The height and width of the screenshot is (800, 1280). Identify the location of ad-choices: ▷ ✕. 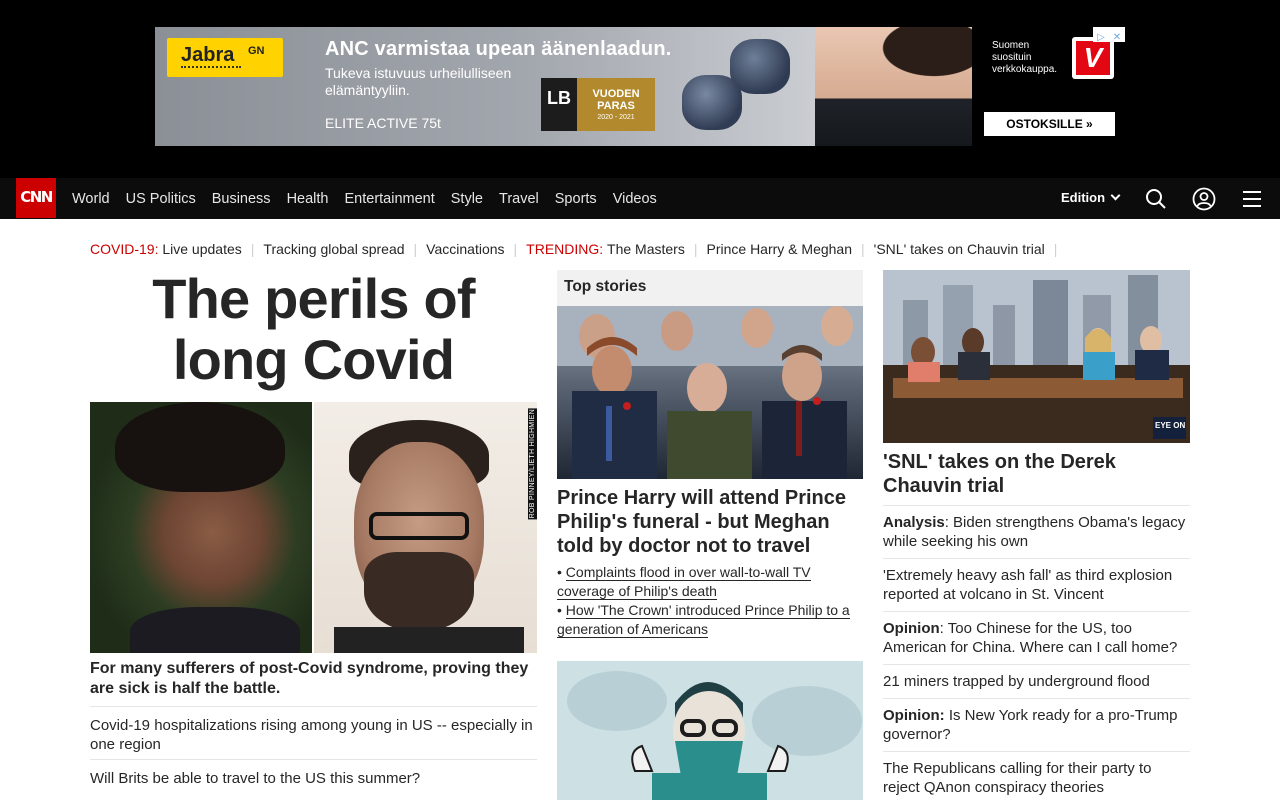
(1109, 36).